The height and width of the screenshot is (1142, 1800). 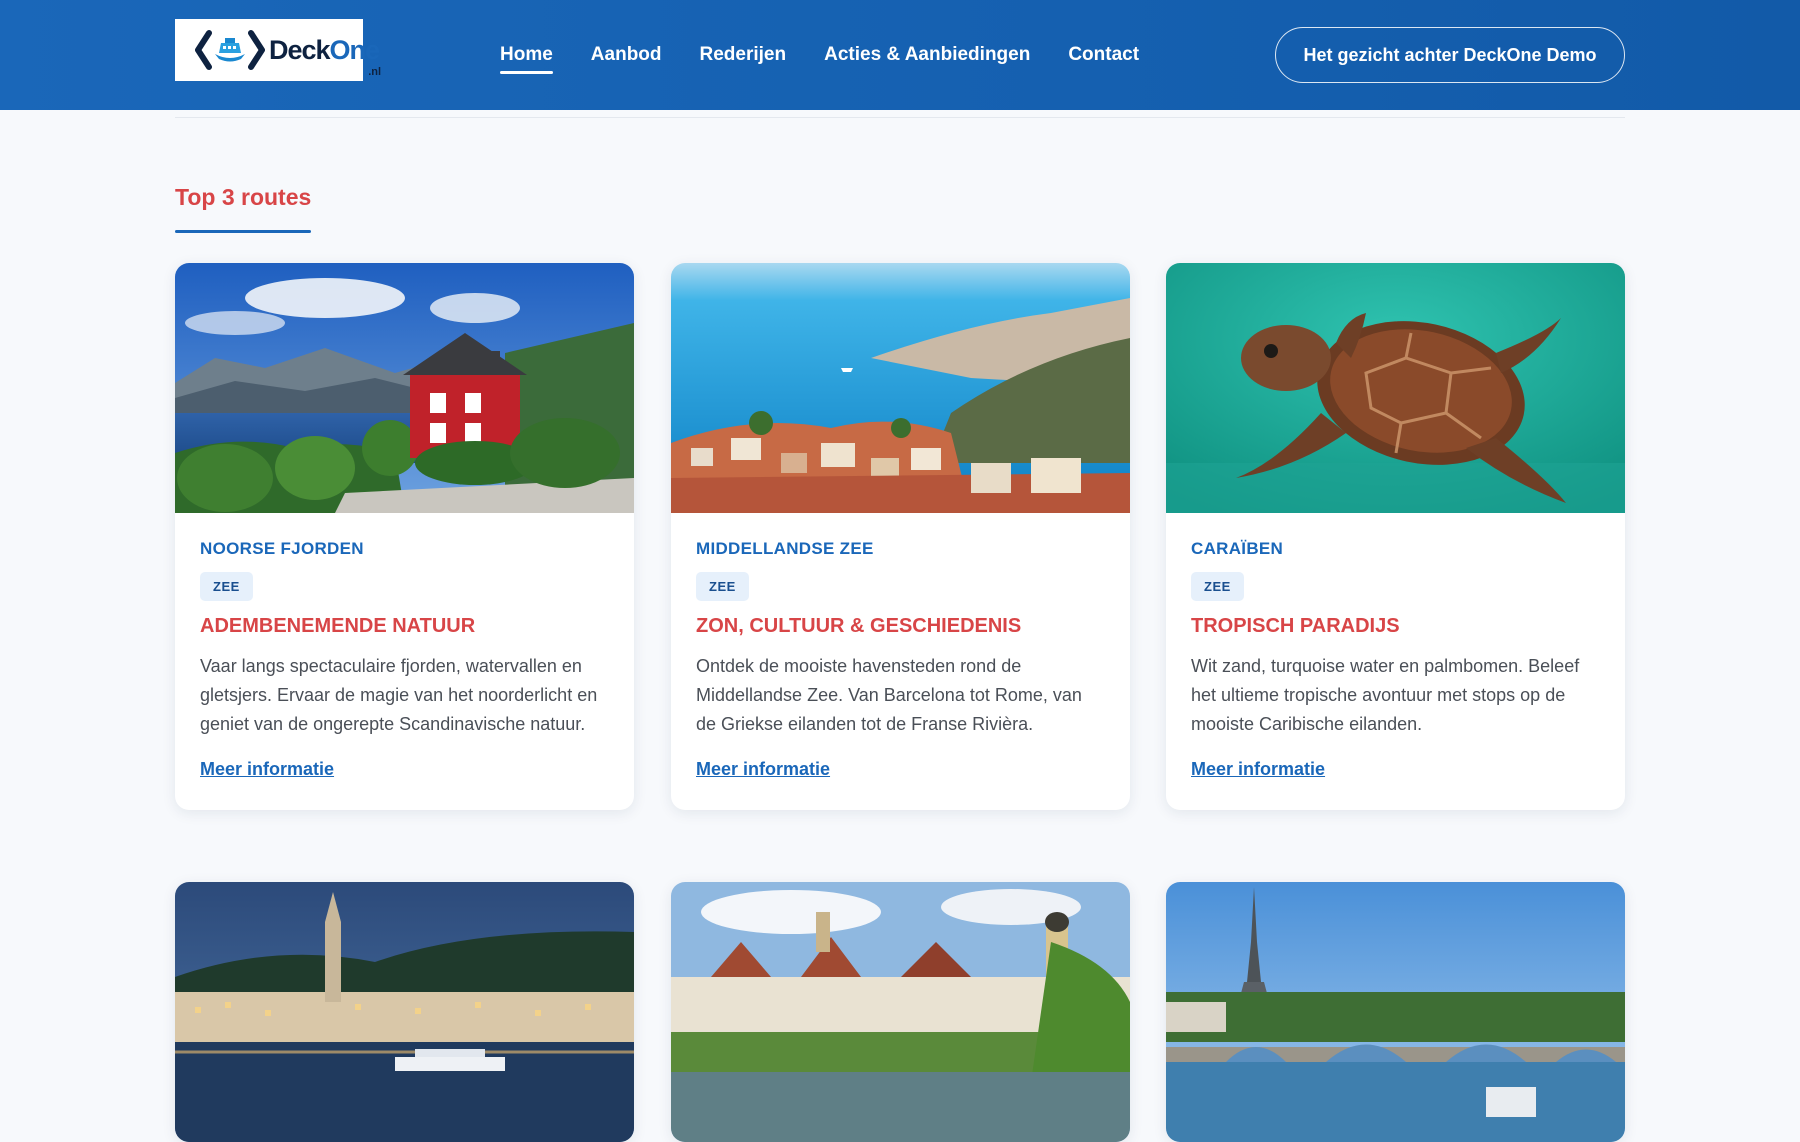 I want to click on route-image-danube, so click(x=900, y=1012).